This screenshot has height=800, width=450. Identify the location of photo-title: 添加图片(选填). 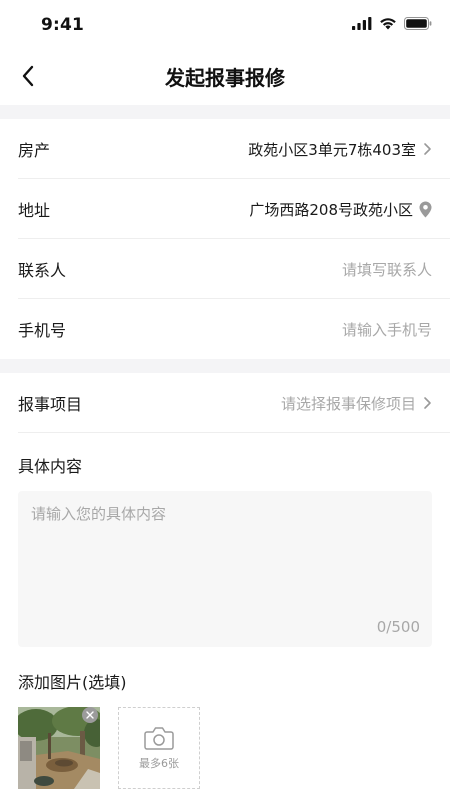
(72, 682).